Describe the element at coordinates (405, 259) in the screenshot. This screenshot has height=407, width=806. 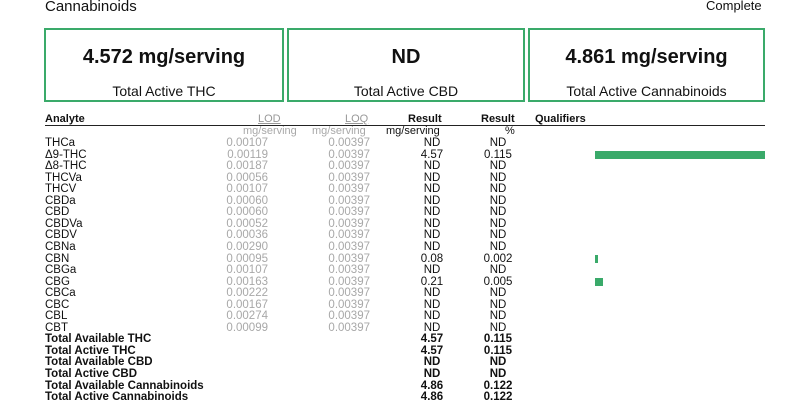
I see `table-row: CBN 0.00095 0.00397 0.08 0.002` at that location.